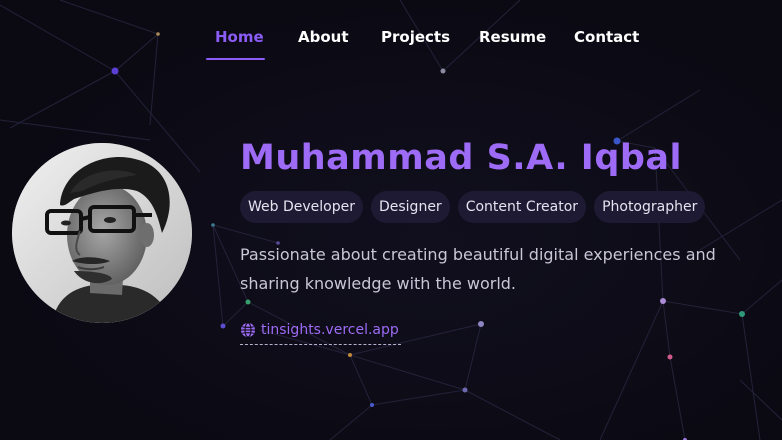  I want to click on tag-photographer: Photographer, so click(650, 207).